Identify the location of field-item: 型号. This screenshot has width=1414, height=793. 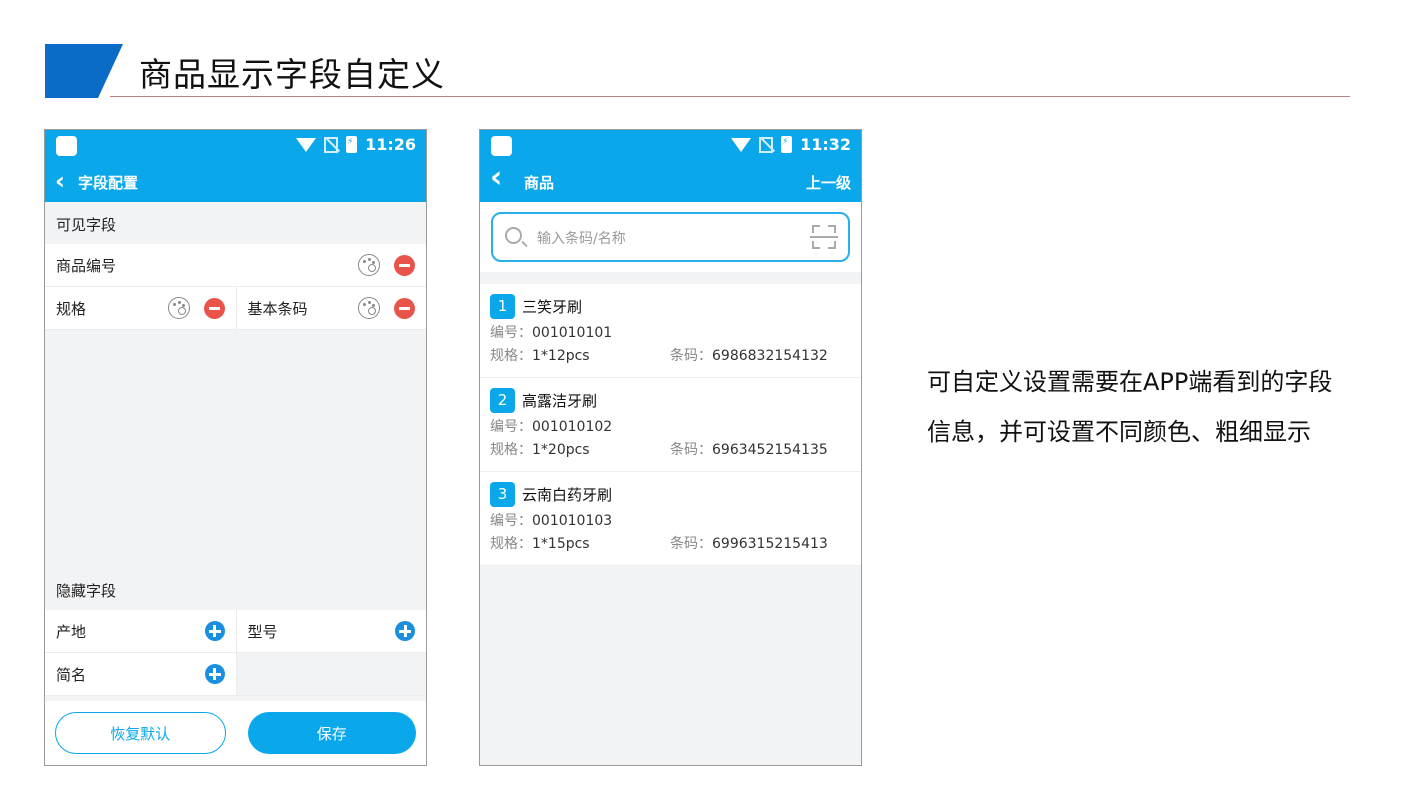
(331, 631).